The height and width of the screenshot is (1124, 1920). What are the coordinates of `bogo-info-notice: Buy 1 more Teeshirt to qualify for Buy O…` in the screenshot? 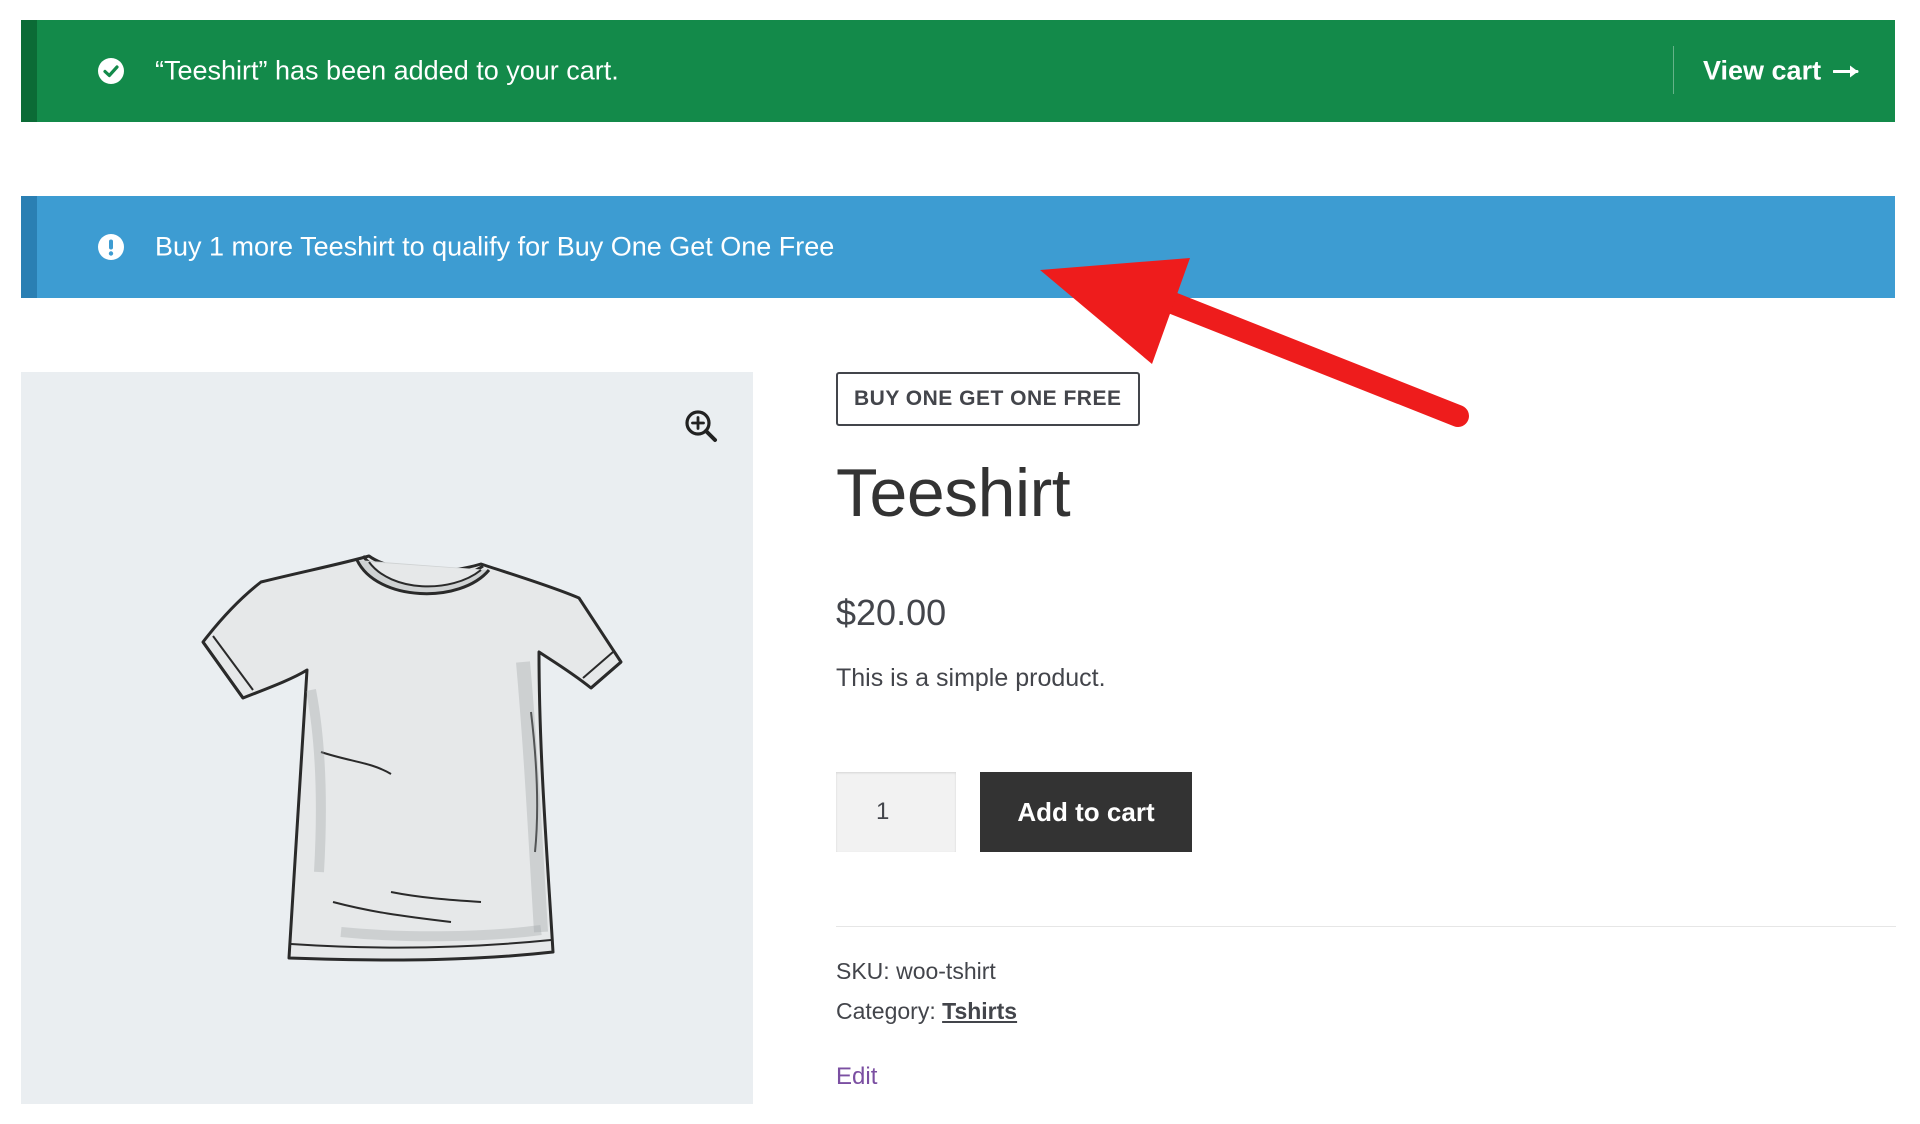 It's located at (958, 247).